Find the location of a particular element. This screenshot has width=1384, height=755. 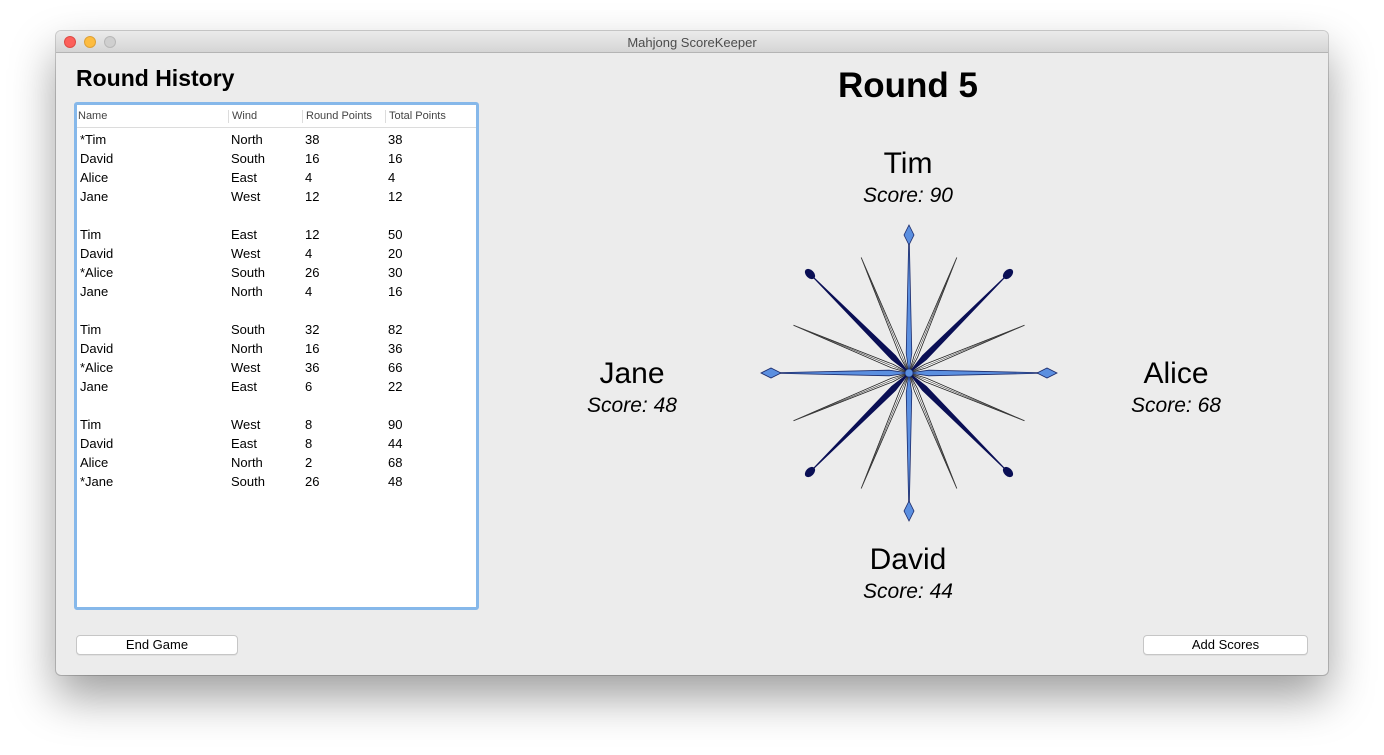

cell-total-points: 36 is located at coordinates (395, 348).